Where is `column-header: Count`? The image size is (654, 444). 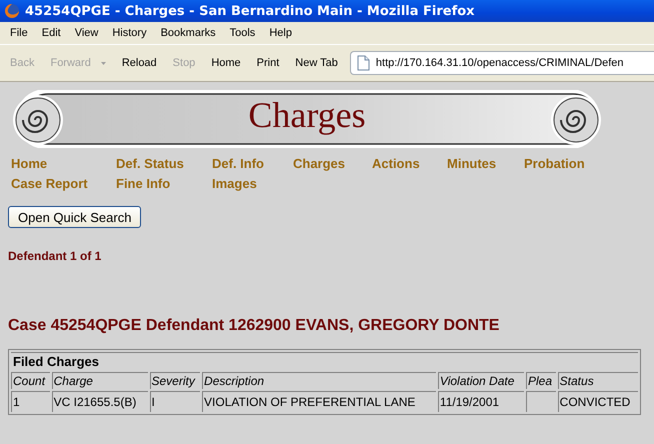
column-header: Count is located at coordinates (30, 380).